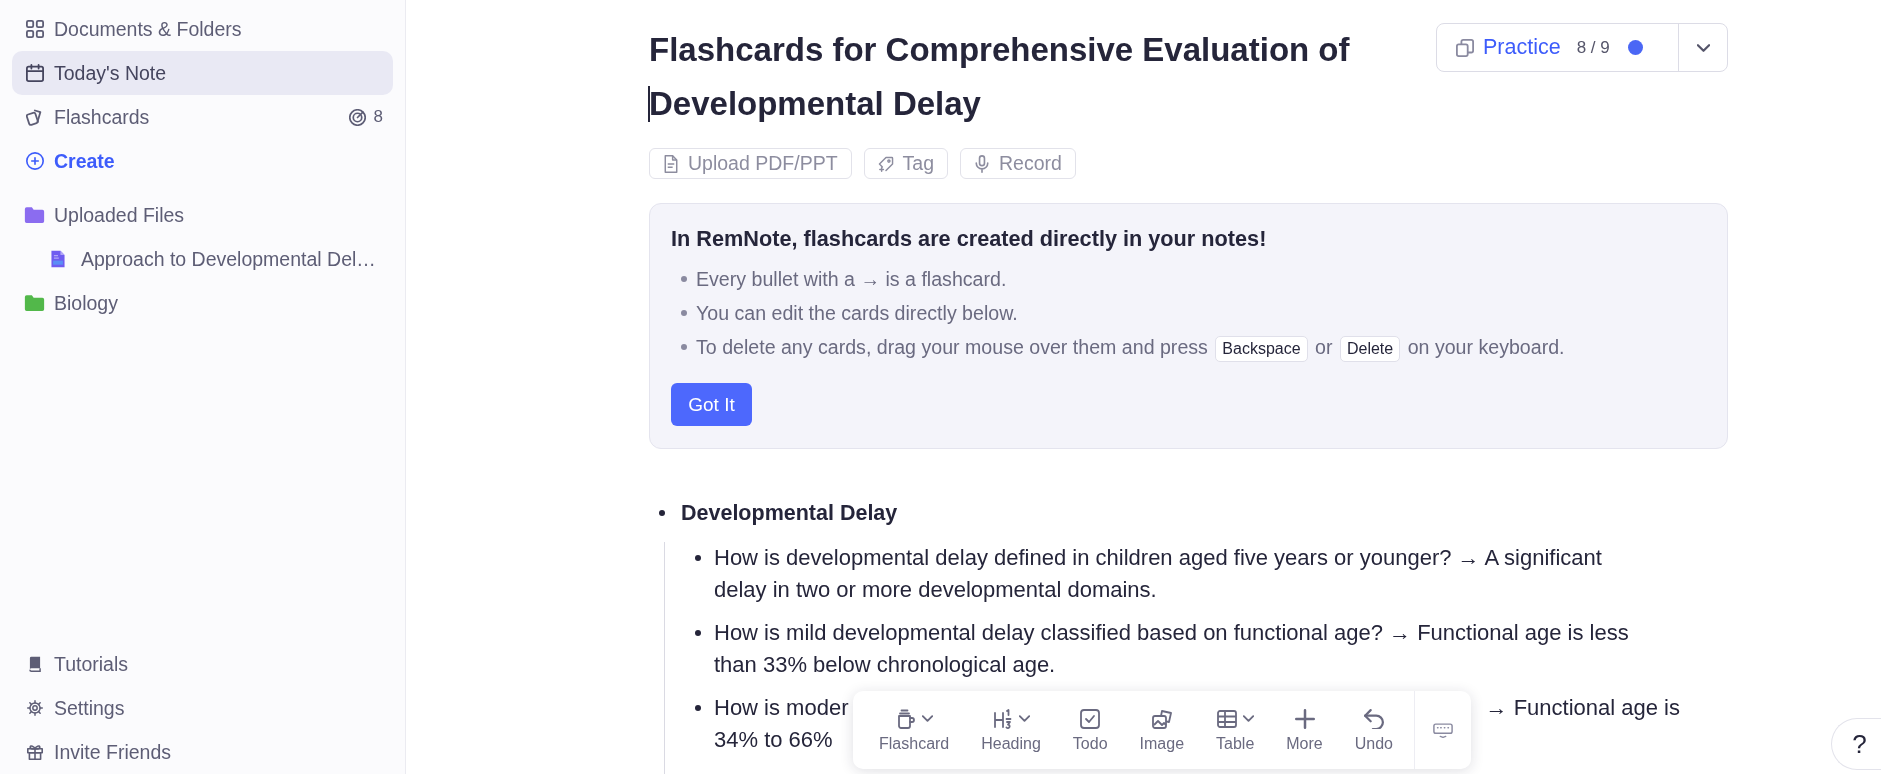  What do you see at coordinates (1582, 708) in the screenshot?
I see `flashcard-text: → Functional age is` at bounding box center [1582, 708].